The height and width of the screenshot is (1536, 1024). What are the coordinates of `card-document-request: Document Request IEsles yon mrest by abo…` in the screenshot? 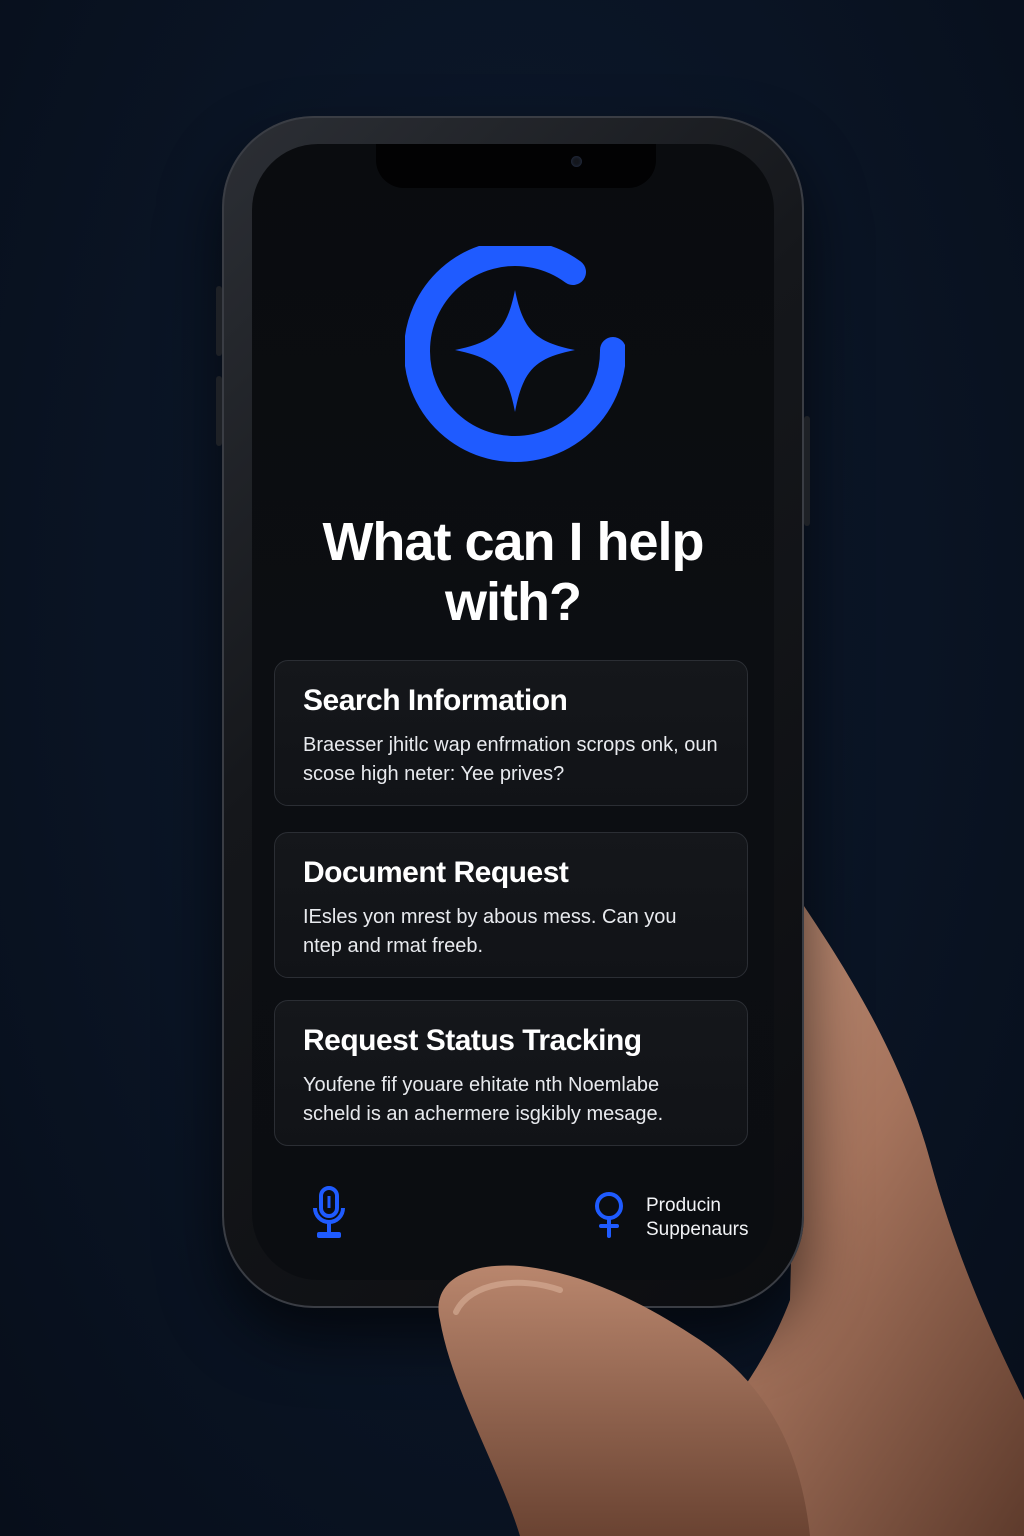 It's located at (511, 905).